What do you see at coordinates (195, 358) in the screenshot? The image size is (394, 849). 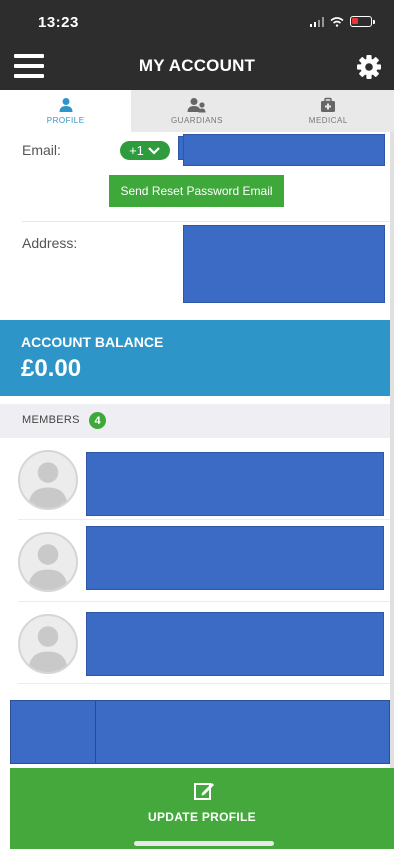 I see `account-balance-panel: ACCOUNT BALANCE £0.00` at bounding box center [195, 358].